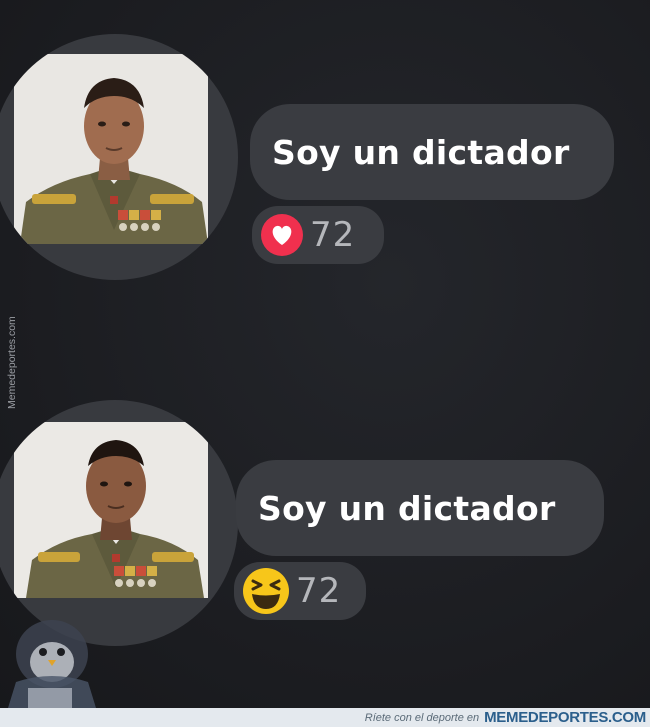  Describe the element at coordinates (111, 149) in the screenshot. I see `avatar-1-portrait` at that location.